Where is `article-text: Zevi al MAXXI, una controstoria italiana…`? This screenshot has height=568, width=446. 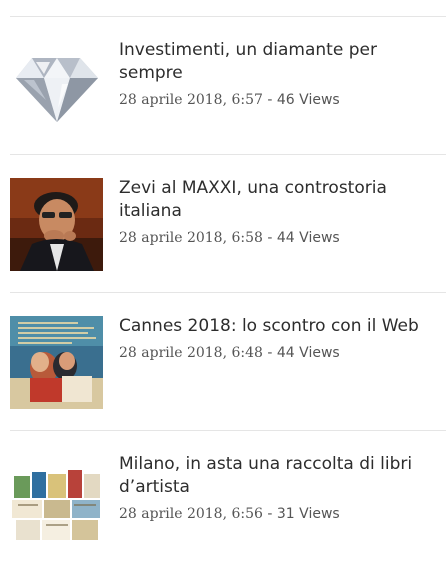 article-text: Zevi al MAXXI, una controstoria italiana… is located at coordinates (278, 212).